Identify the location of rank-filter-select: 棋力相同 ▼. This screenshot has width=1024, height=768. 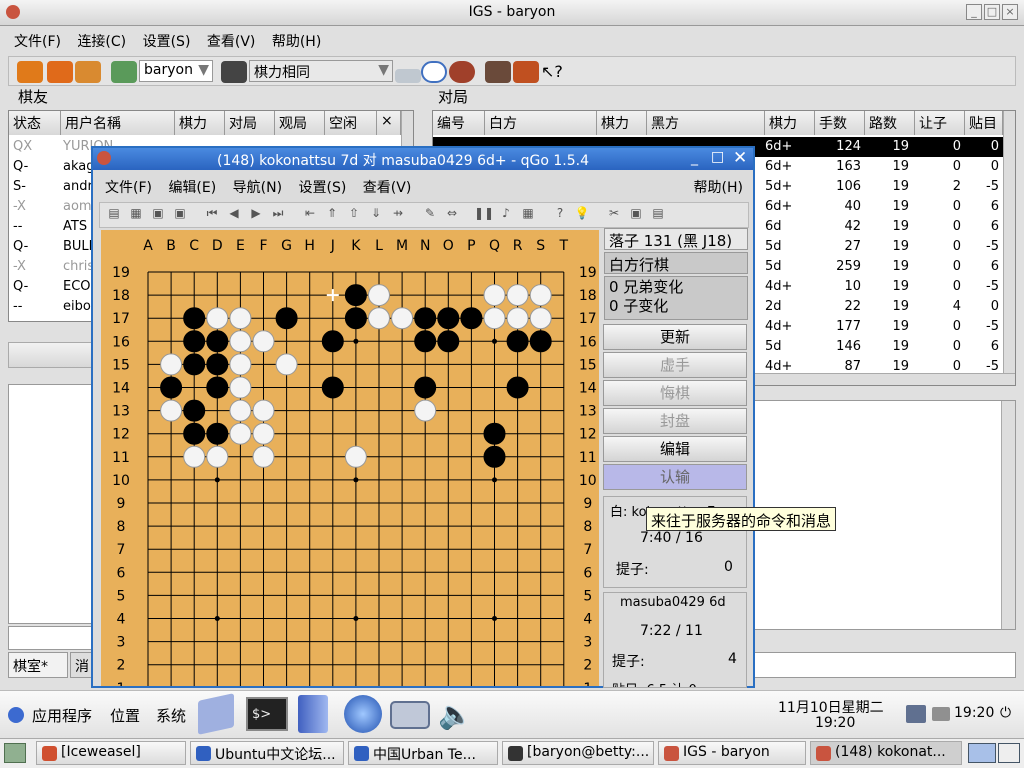
(321, 71).